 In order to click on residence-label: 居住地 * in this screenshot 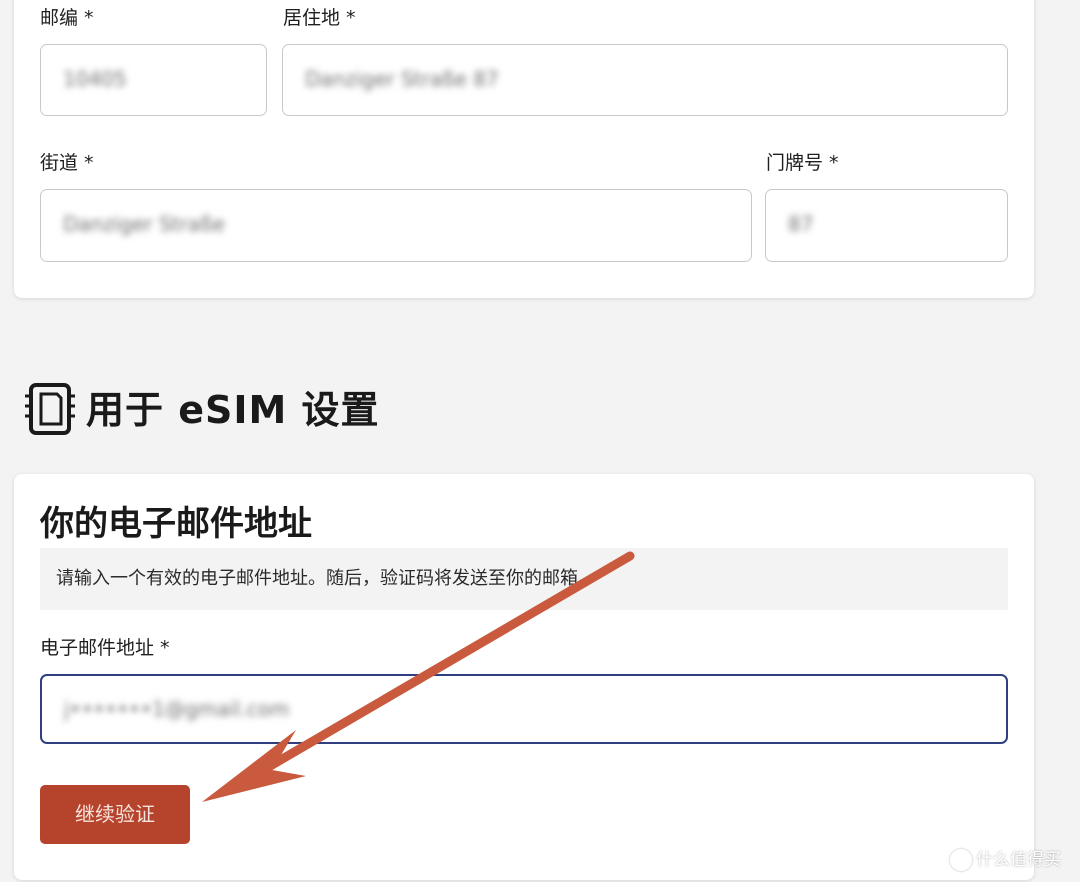, I will do `click(319, 18)`.